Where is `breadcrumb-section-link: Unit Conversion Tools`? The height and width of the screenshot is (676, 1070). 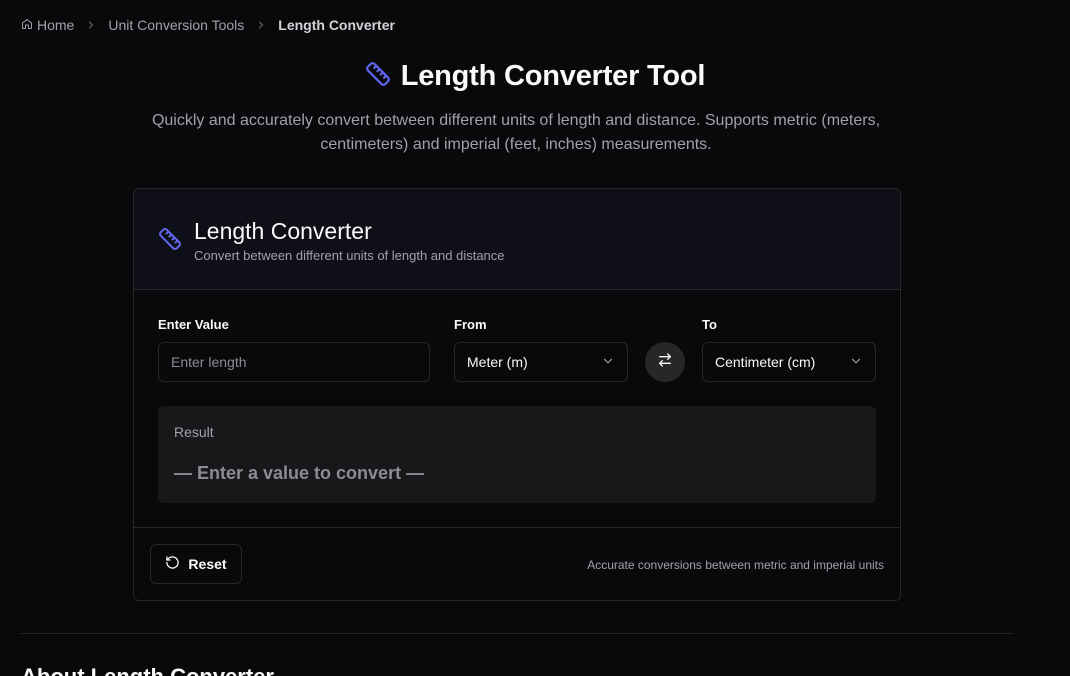 breadcrumb-section-link: Unit Conversion Tools is located at coordinates (176, 25).